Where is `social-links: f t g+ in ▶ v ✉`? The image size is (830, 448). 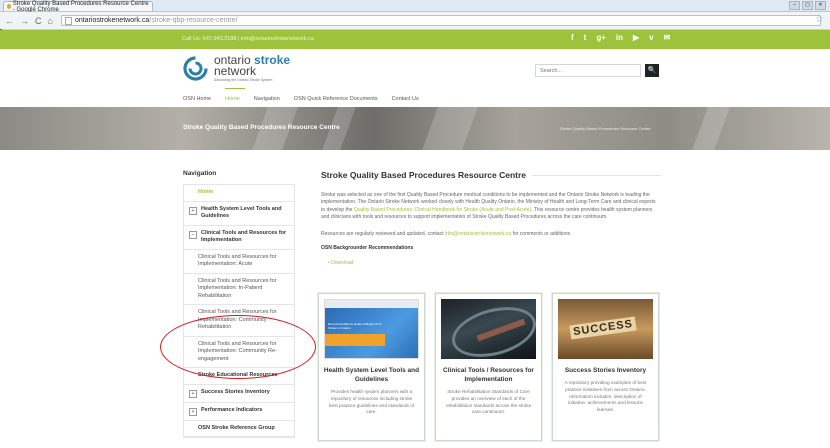 social-links: f t g+ in ▶ v ✉ is located at coordinates (620, 37).